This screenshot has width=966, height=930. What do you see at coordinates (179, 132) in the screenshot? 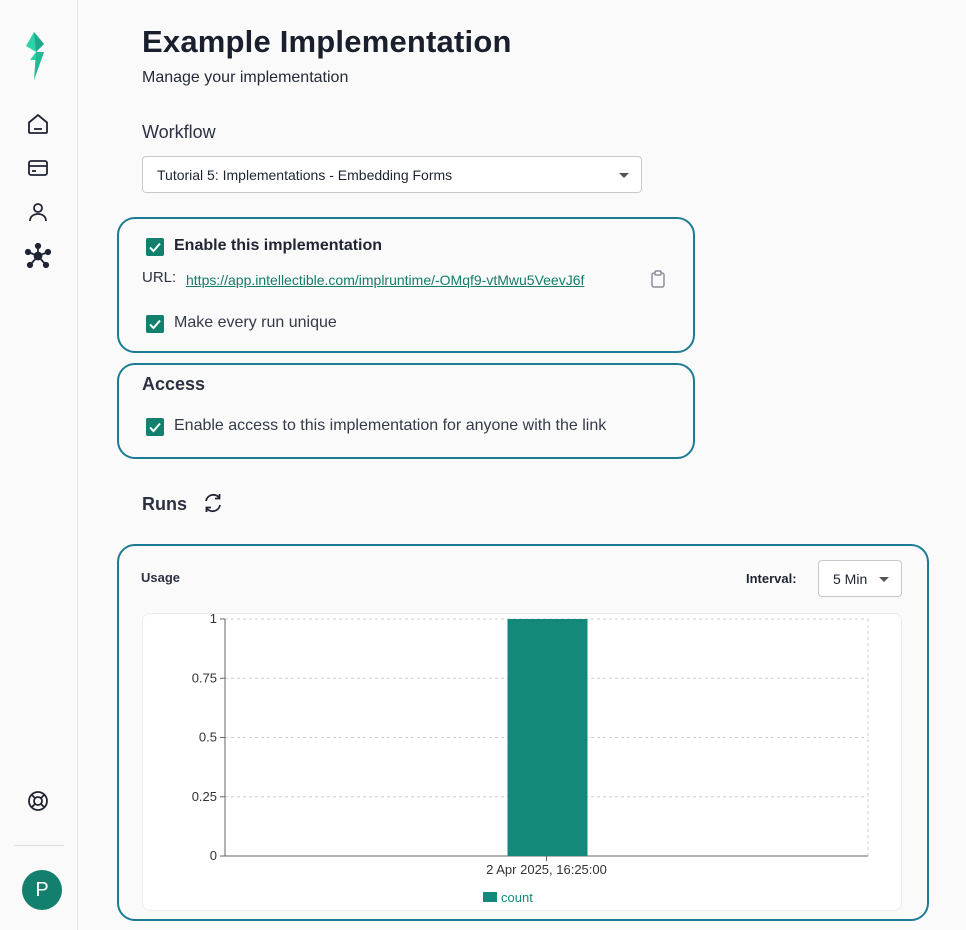
I see `workflow-label: Workflow` at bounding box center [179, 132].